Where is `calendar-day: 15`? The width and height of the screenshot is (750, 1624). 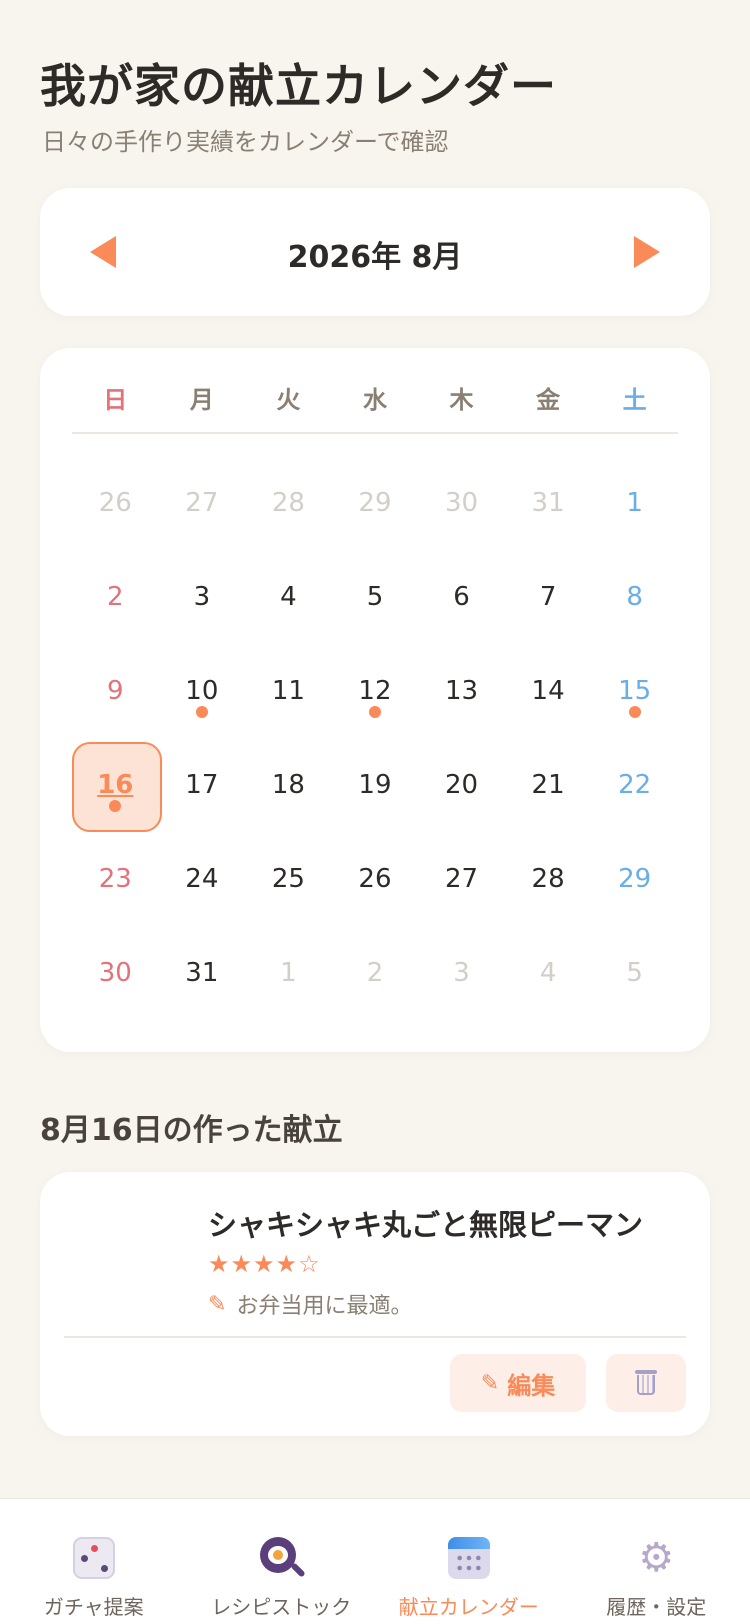 calendar-day: 15 is located at coordinates (634, 691).